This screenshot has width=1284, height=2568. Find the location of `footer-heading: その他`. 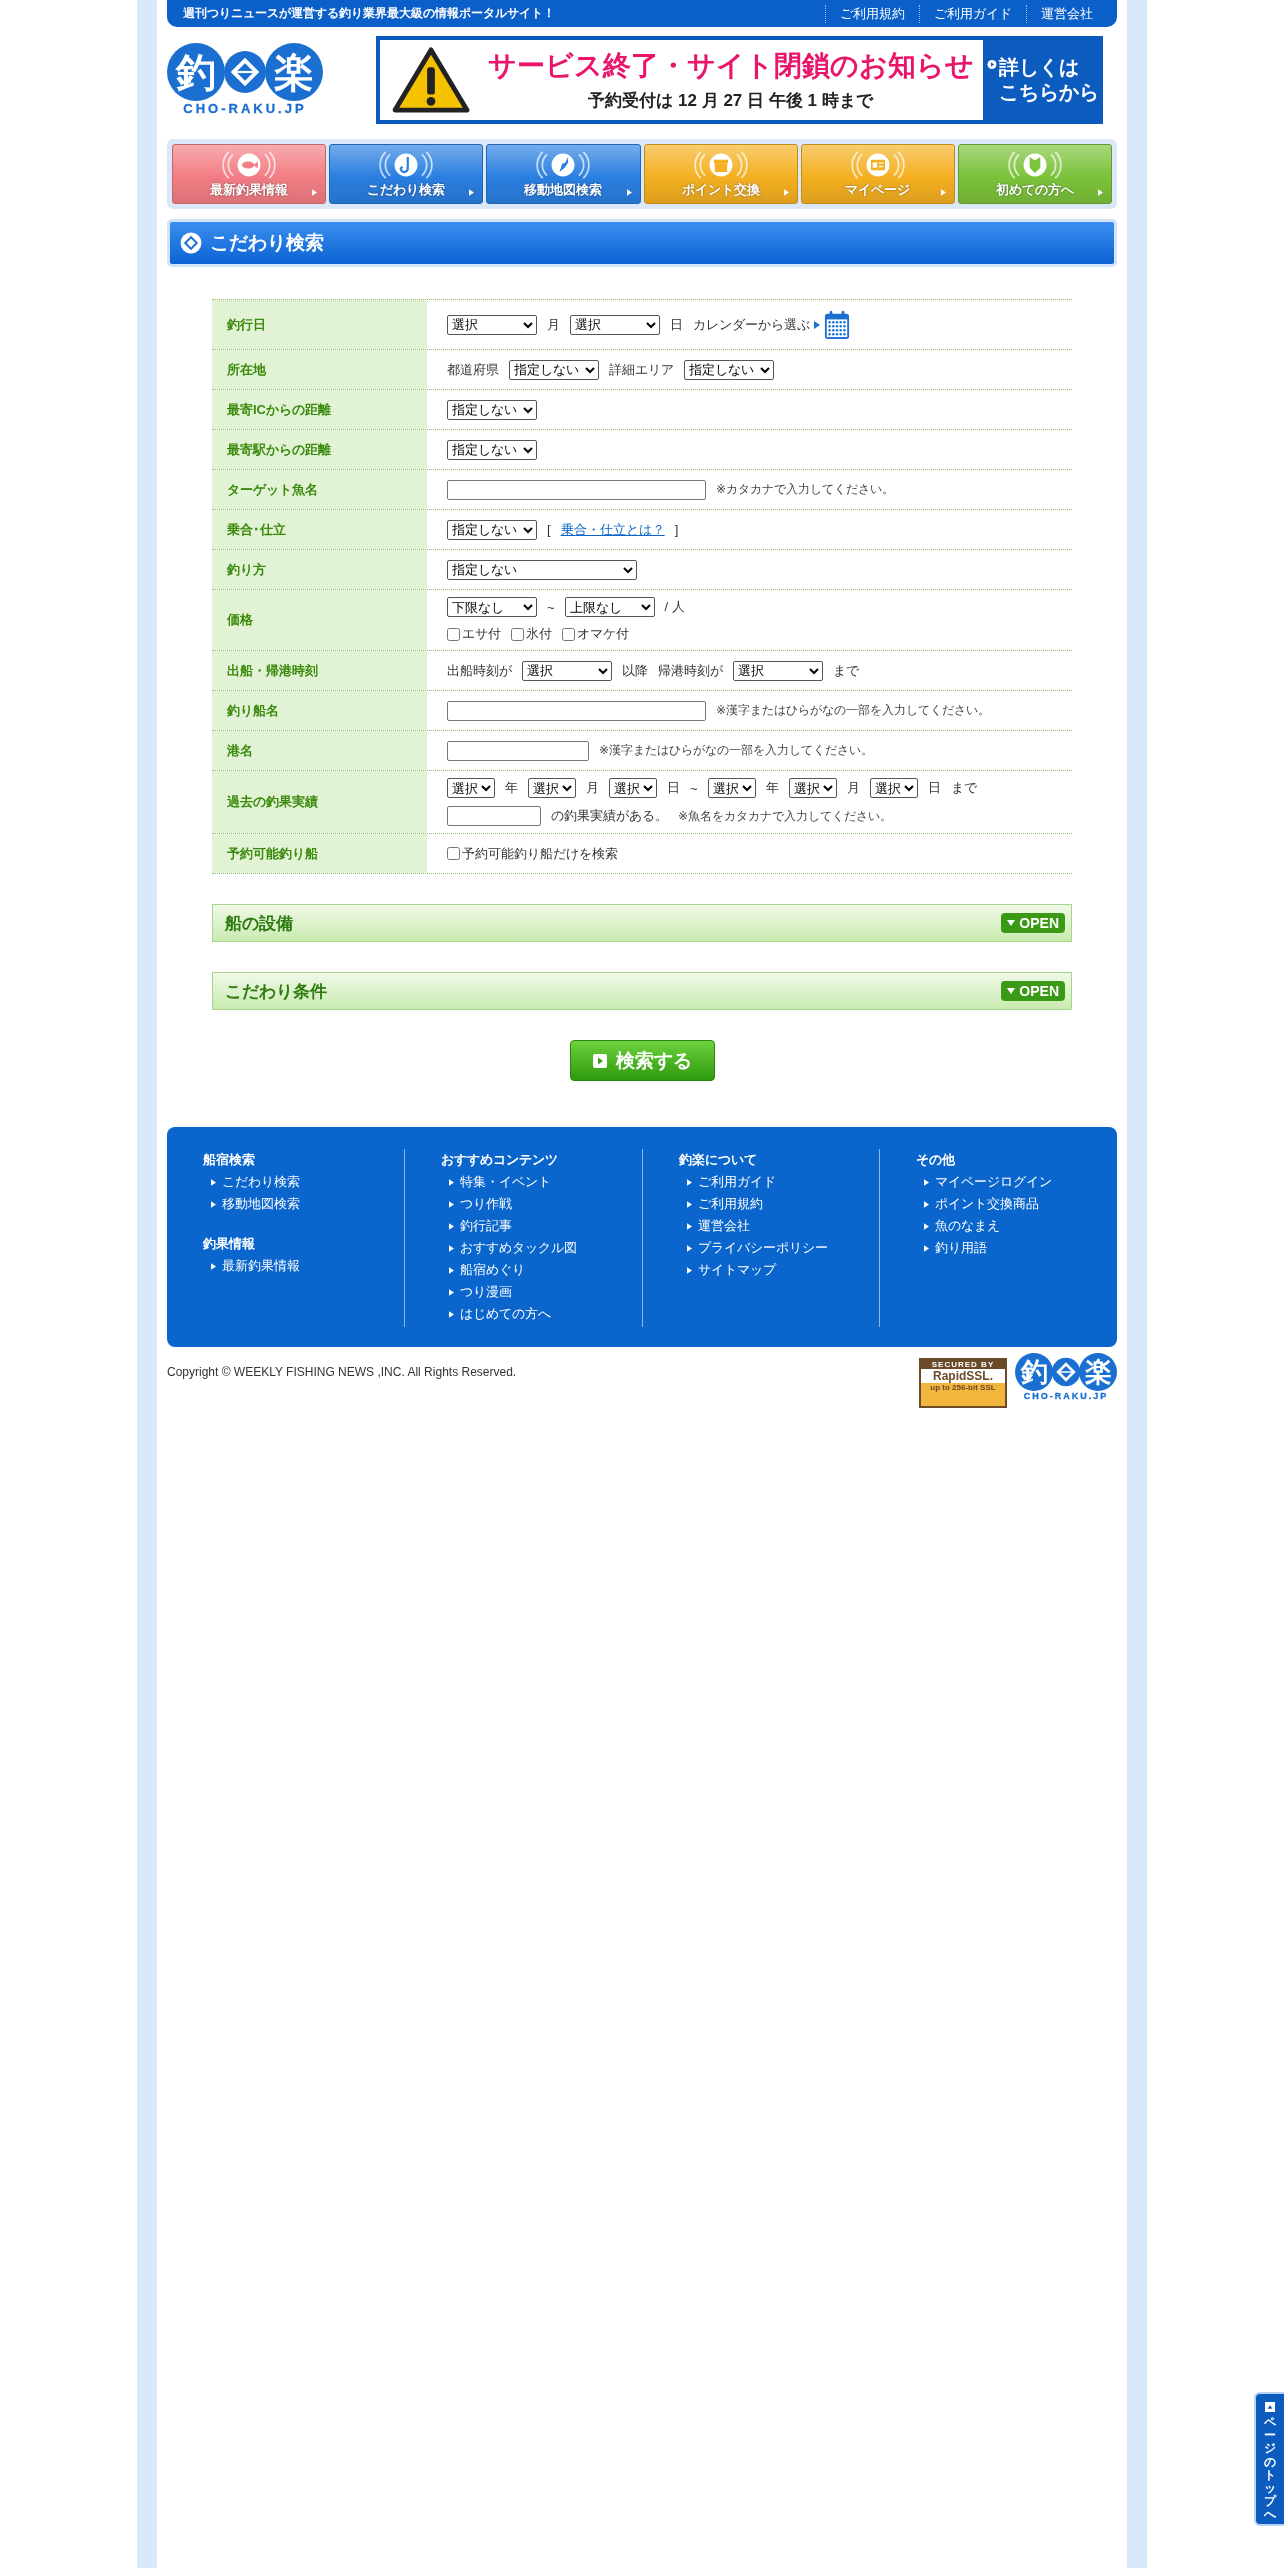

footer-heading: その他 is located at coordinates (936, 1160).